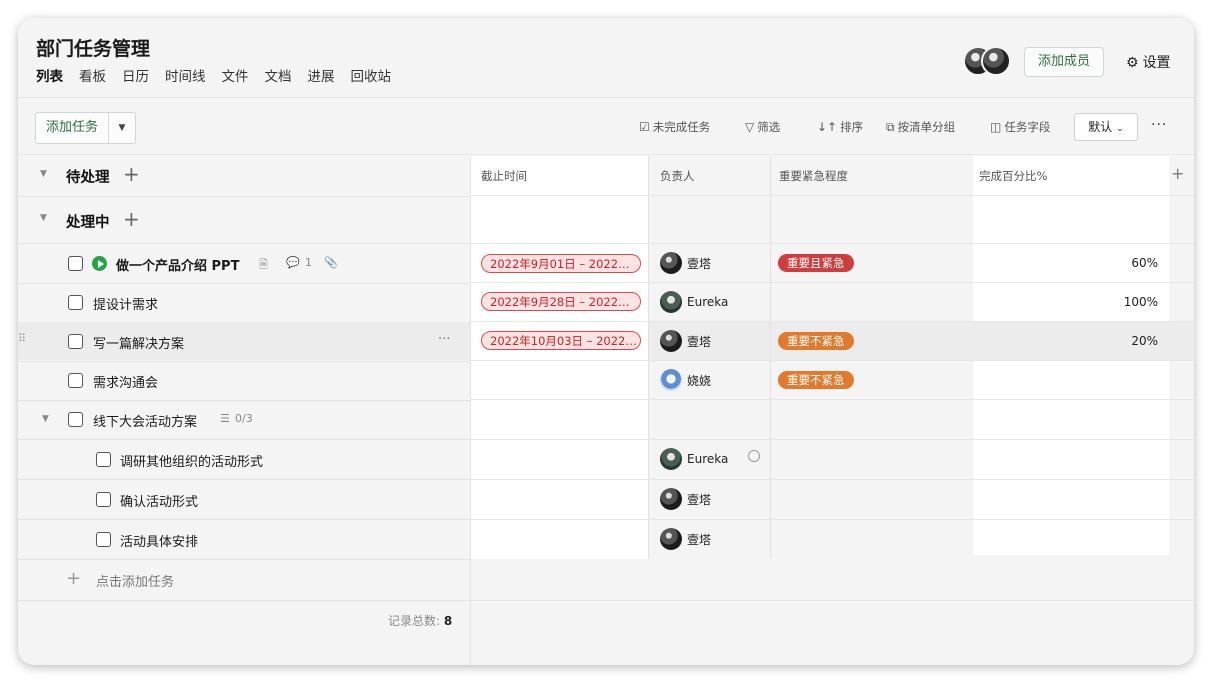 This screenshot has height=683, width=1212. I want to click on task-title: 确认活动形式, so click(159, 500).